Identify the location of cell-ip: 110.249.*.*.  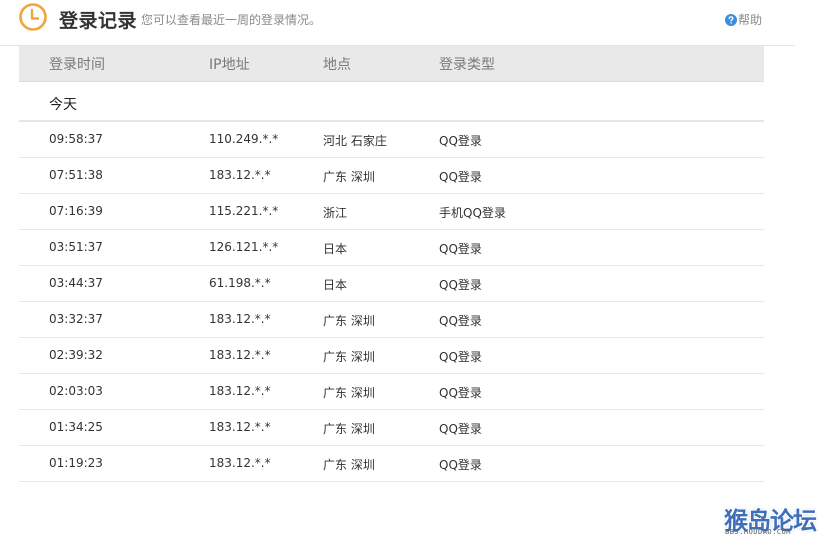
(244, 139).